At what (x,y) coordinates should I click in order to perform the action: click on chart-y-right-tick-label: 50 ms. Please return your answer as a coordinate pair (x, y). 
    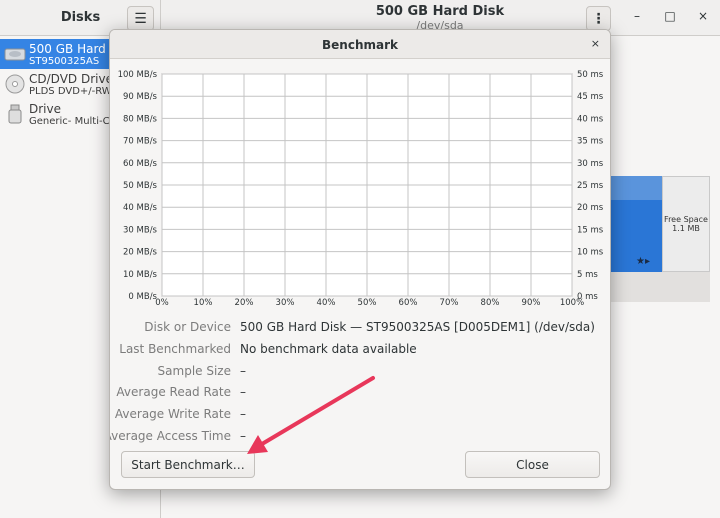
    Looking at the image, I should click on (590, 75).